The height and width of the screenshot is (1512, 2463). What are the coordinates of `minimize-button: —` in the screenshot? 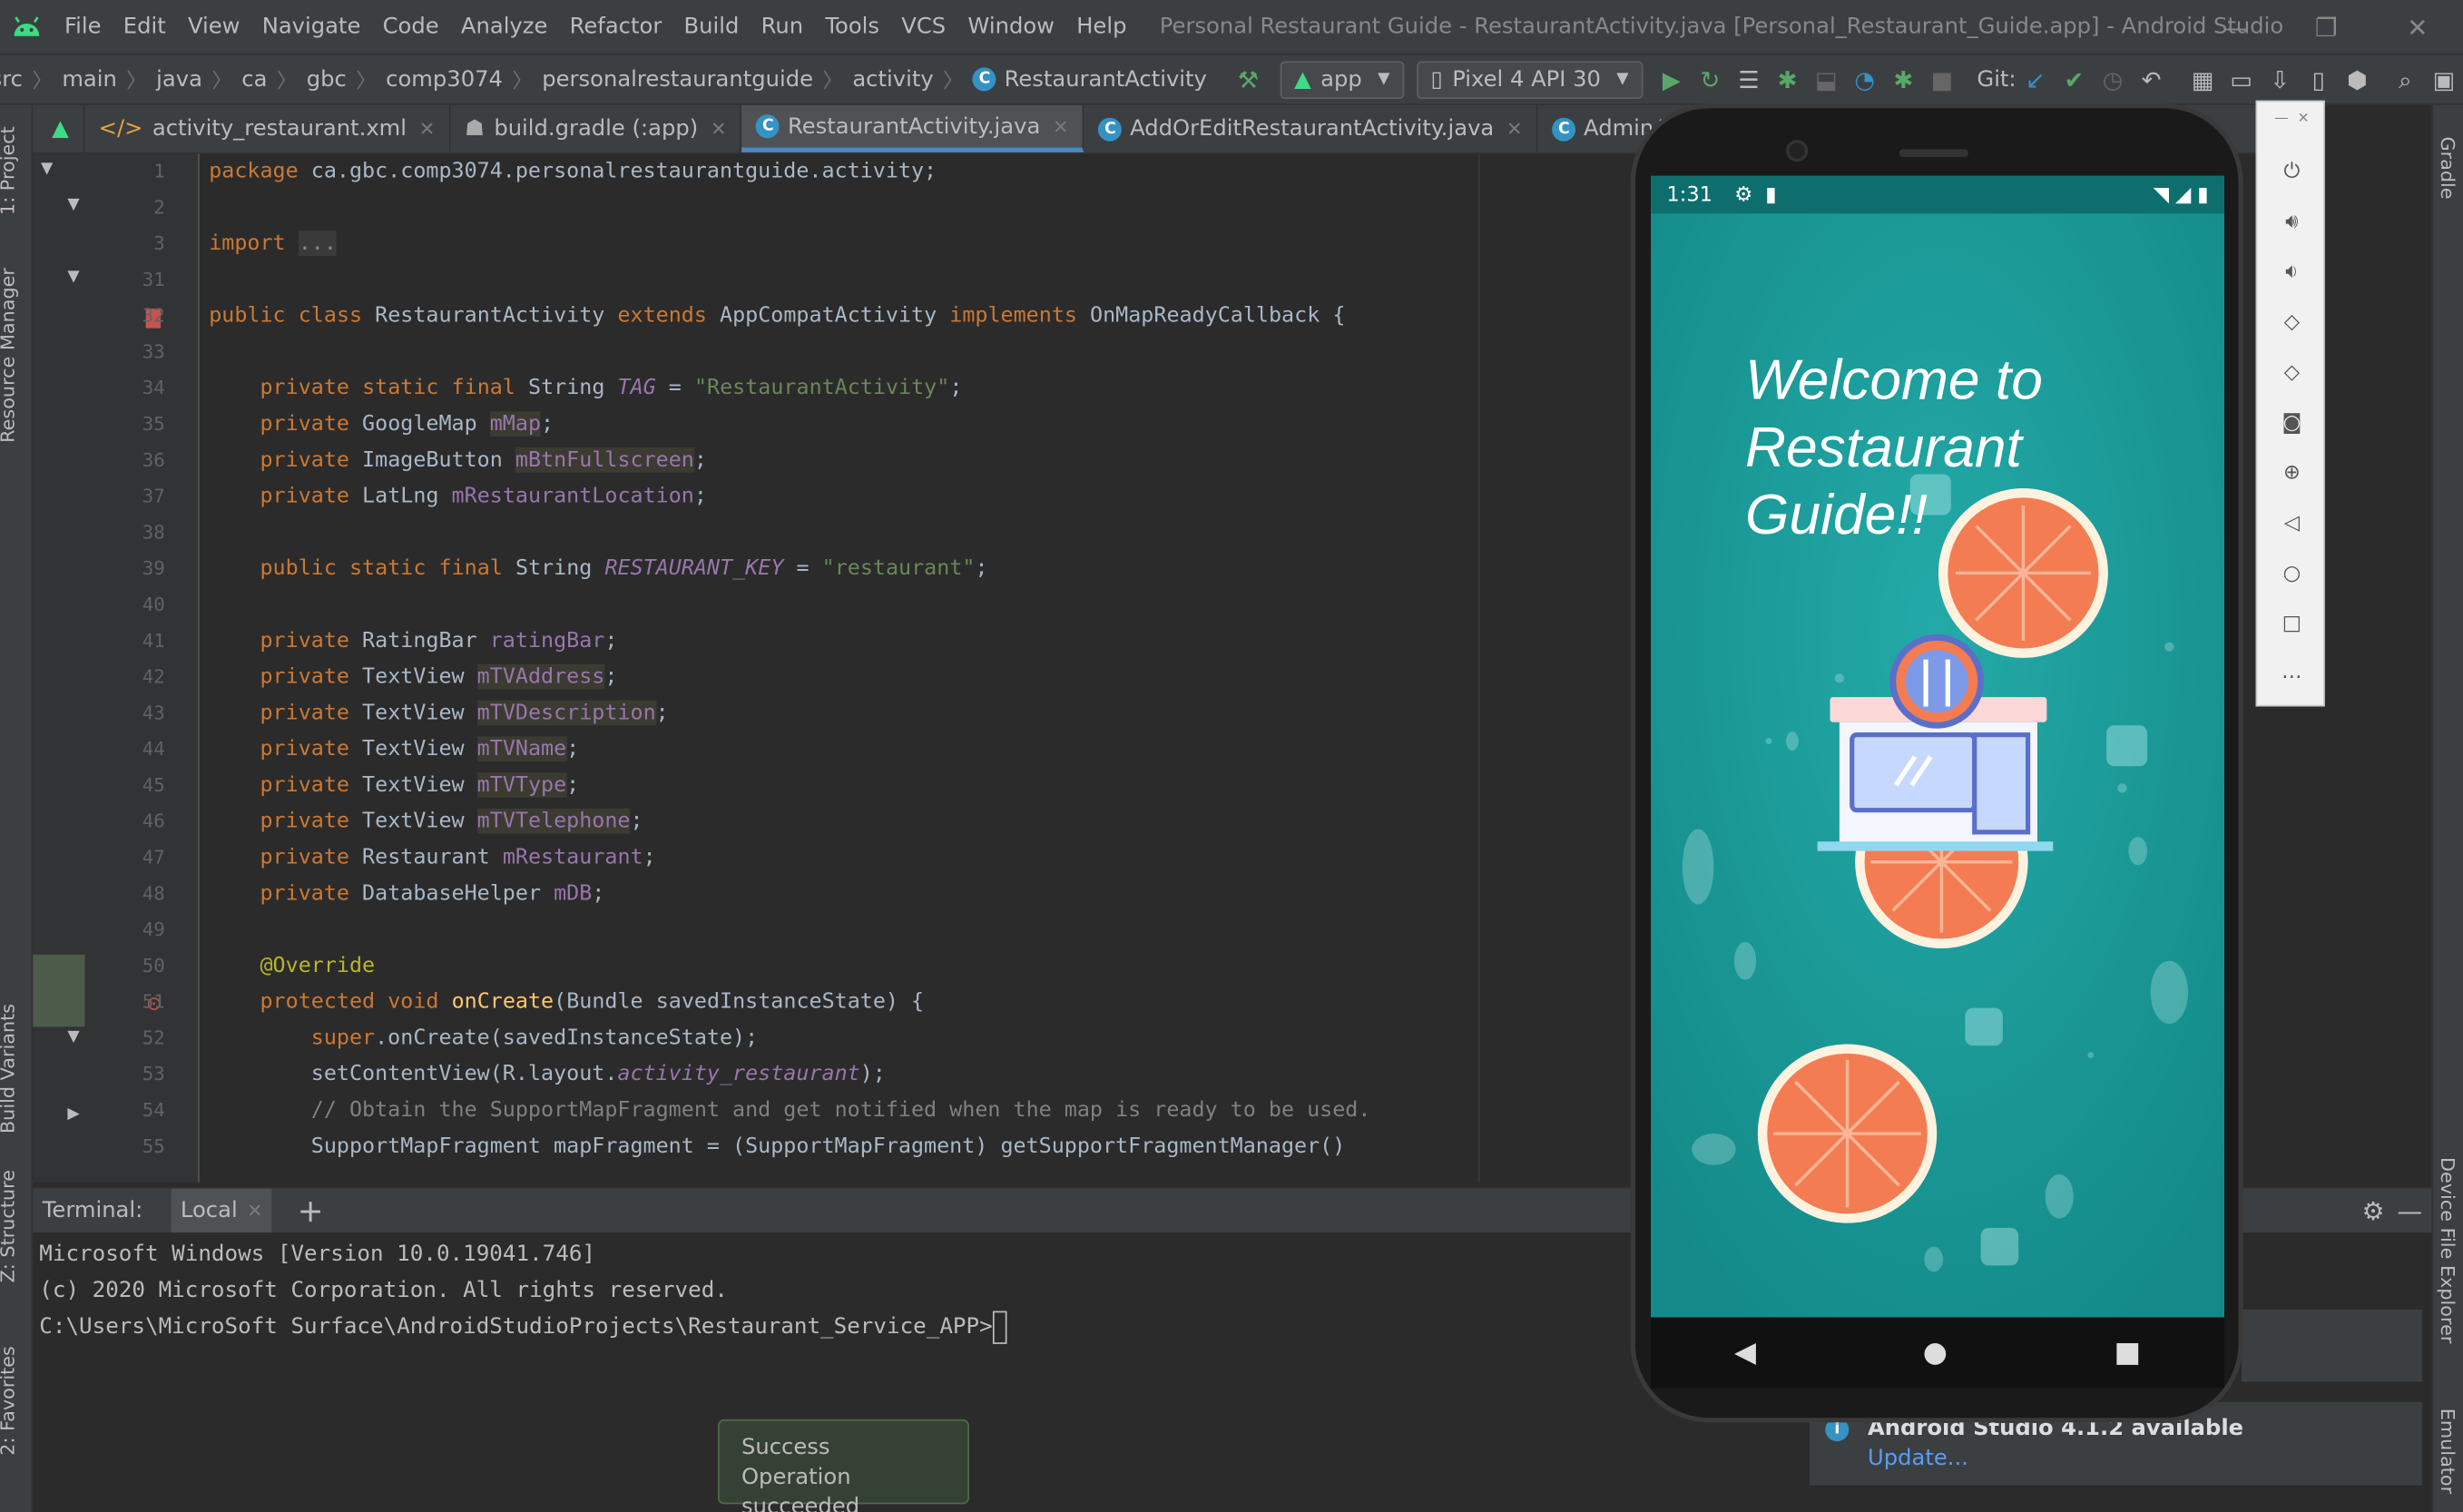 It's located at (2235, 27).